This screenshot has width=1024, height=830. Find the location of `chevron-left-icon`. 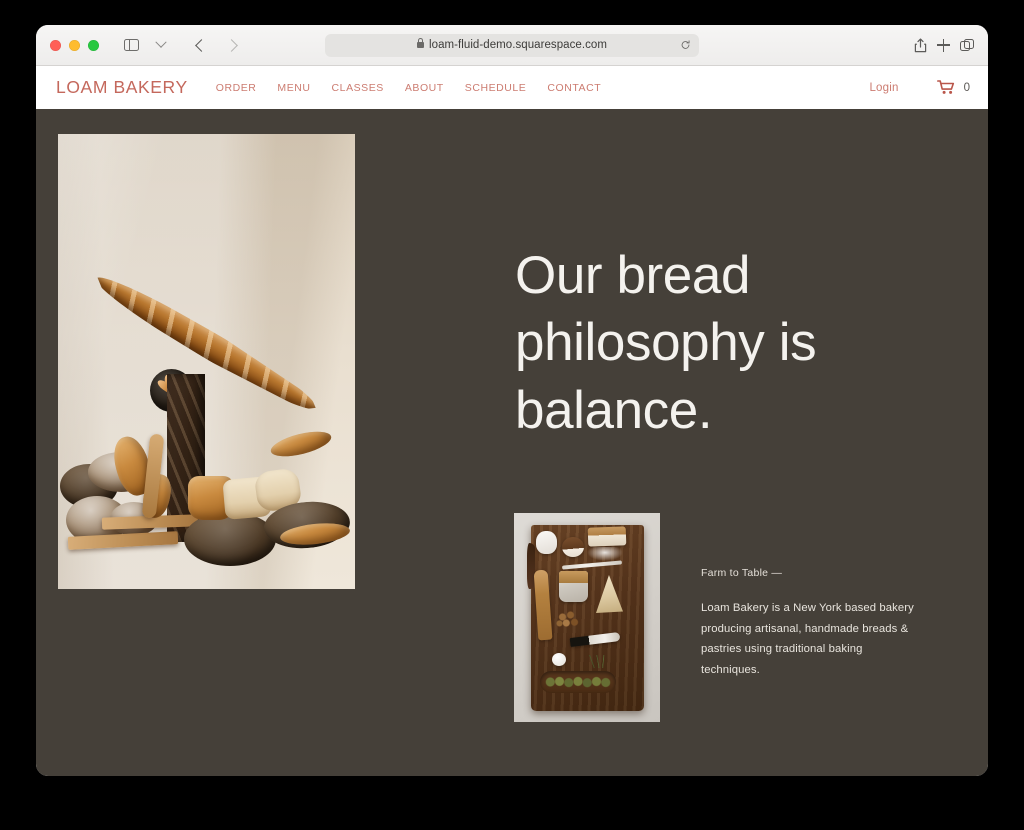

chevron-left-icon is located at coordinates (201, 45).